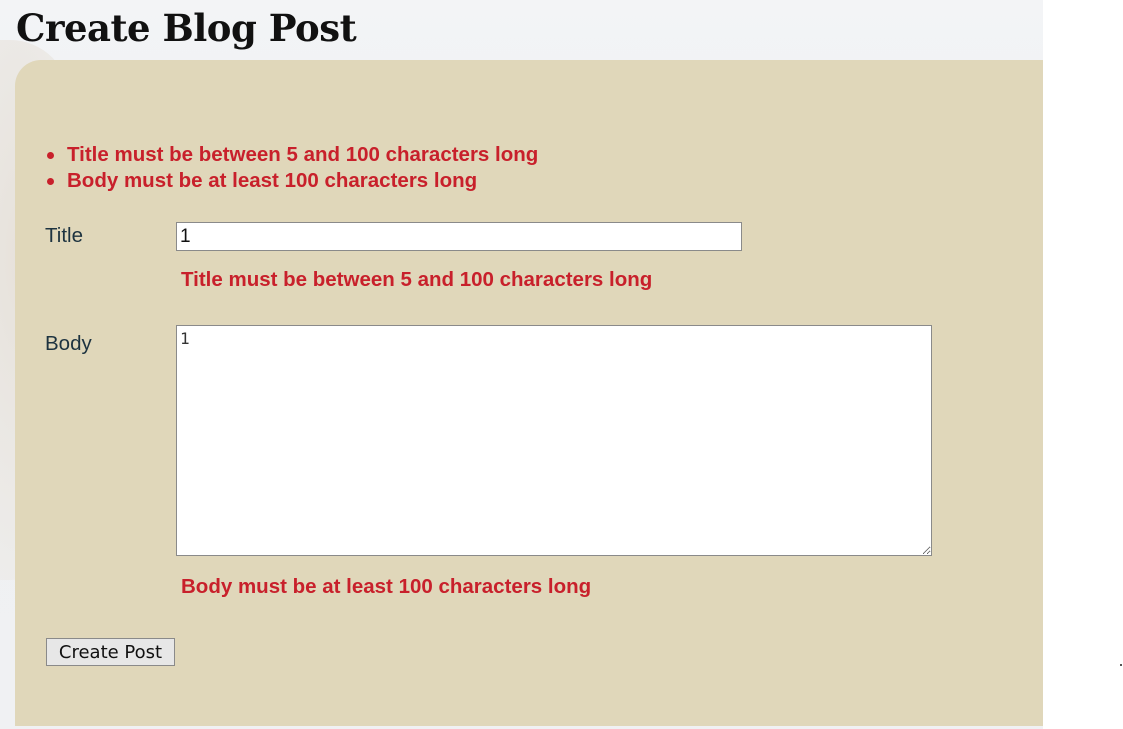 Image resolution: width=1123 pixels, height=729 pixels. Describe the element at coordinates (459, 236) in the screenshot. I see `title-input` at that location.